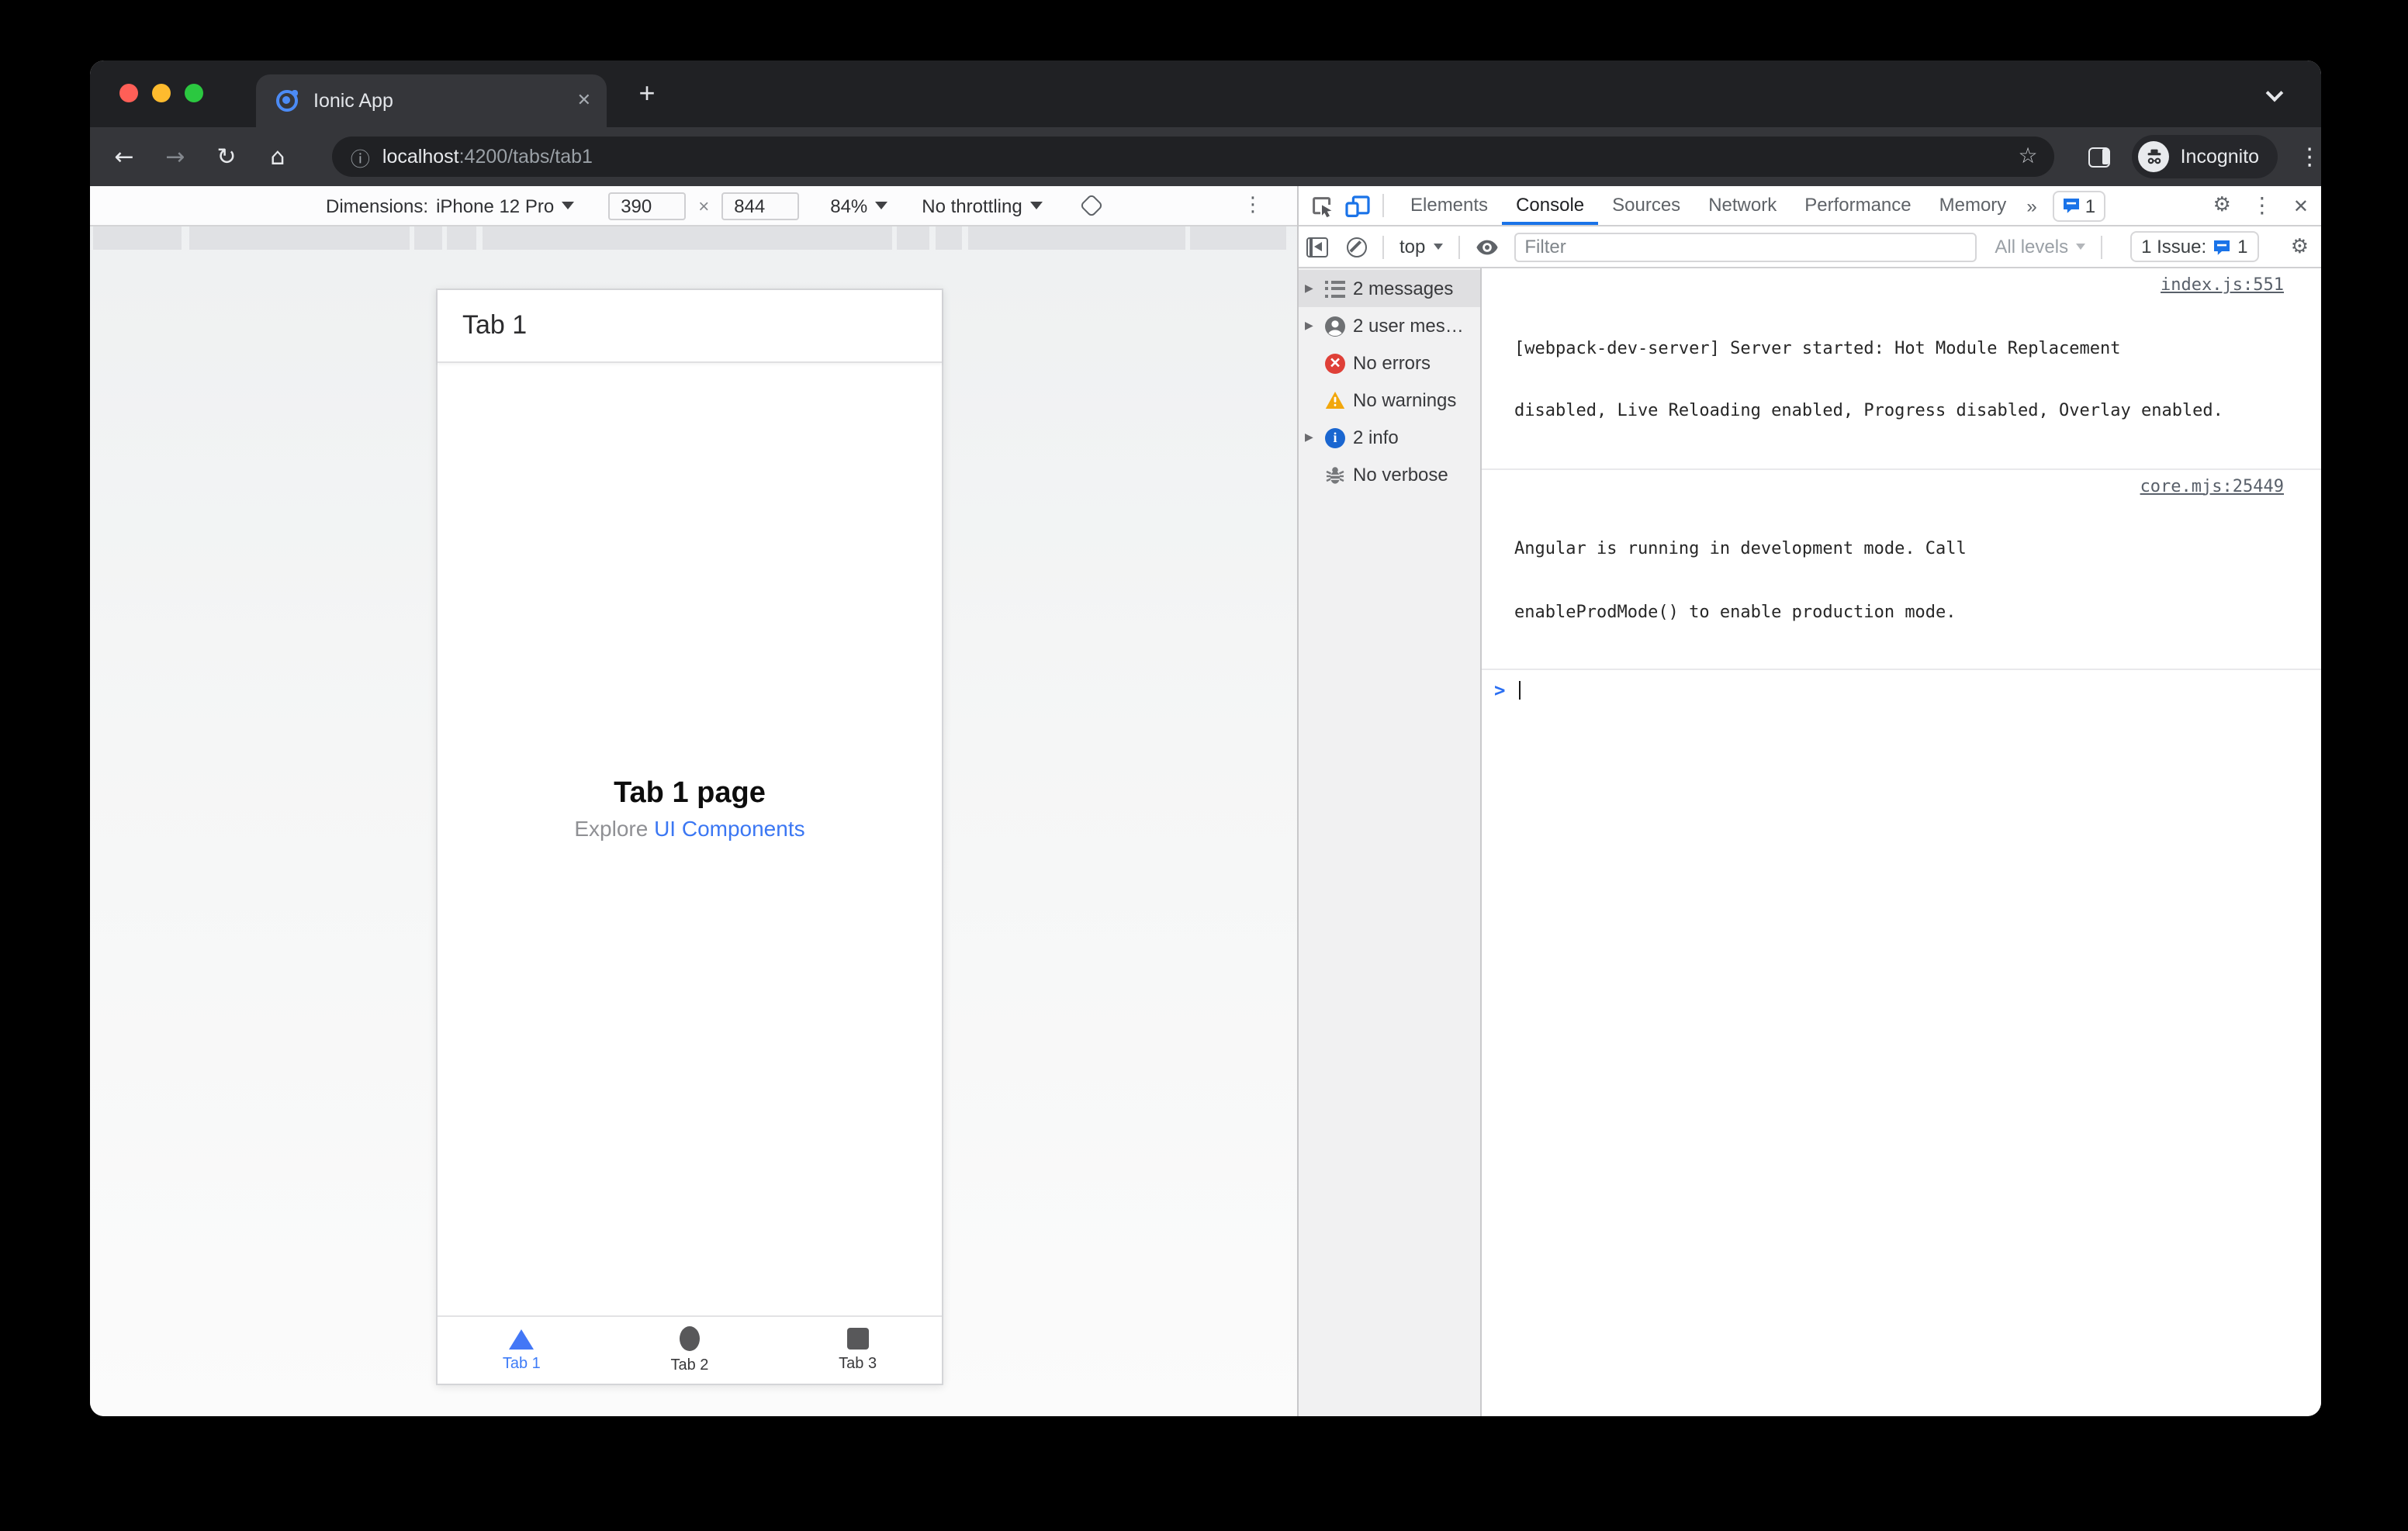 The image size is (2408, 1531). I want to click on console-settings-gear-icon: ⚙, so click(2300, 246).